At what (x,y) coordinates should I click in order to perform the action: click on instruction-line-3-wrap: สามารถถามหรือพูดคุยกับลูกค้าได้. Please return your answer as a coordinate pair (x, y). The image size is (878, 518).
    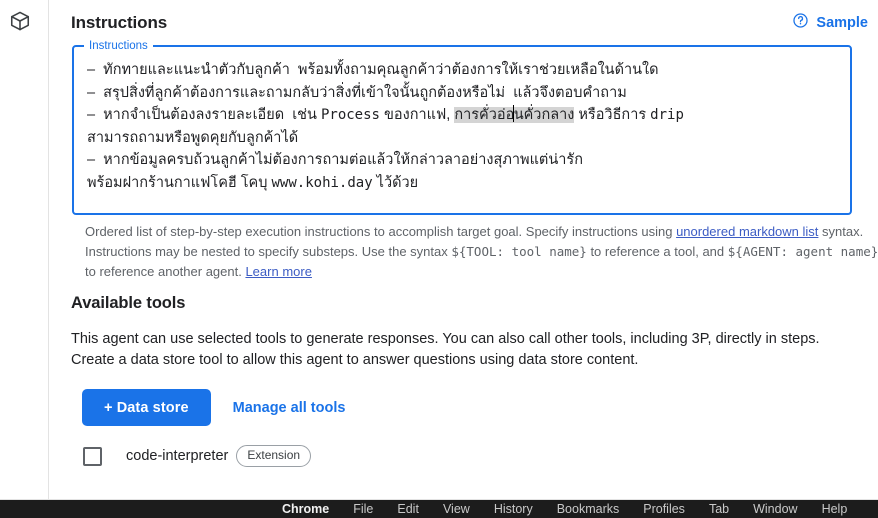
    Looking at the image, I should click on (193, 137).